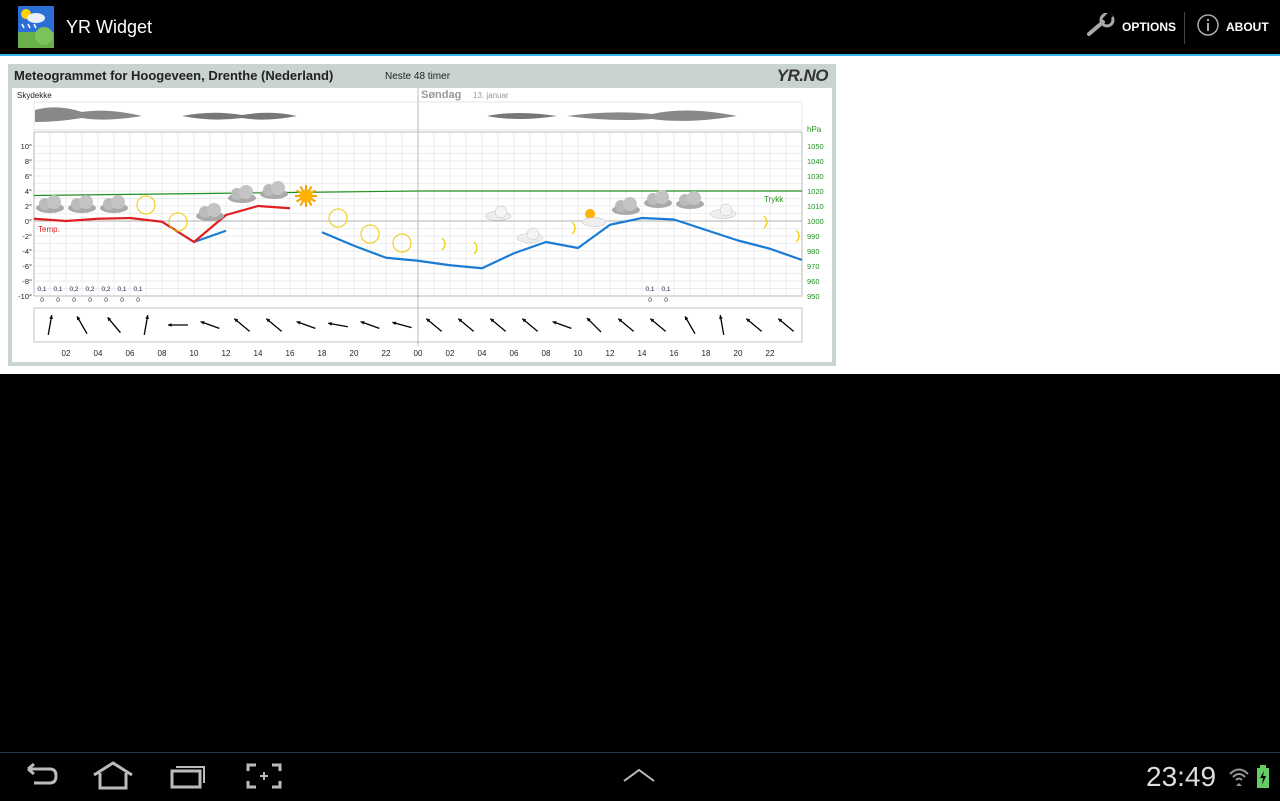 The height and width of the screenshot is (801, 1280). I want to click on sun-icon, so click(306, 196).